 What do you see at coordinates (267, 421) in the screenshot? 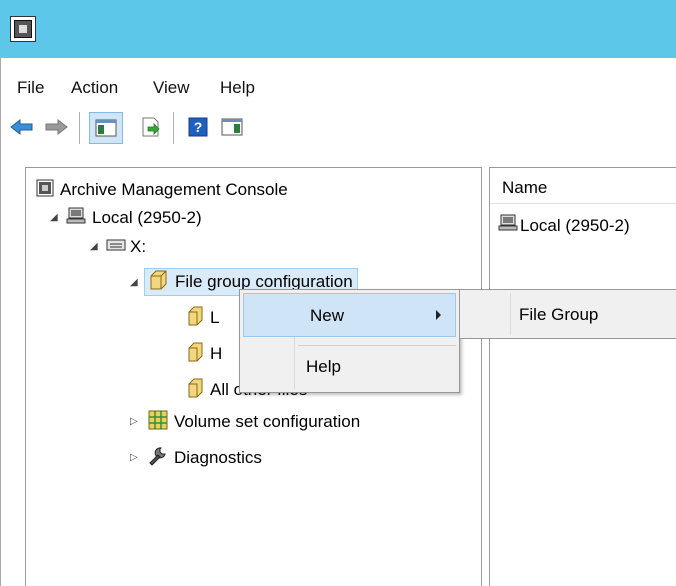
I see `tree-label-volume-set: Volume set configuration` at bounding box center [267, 421].